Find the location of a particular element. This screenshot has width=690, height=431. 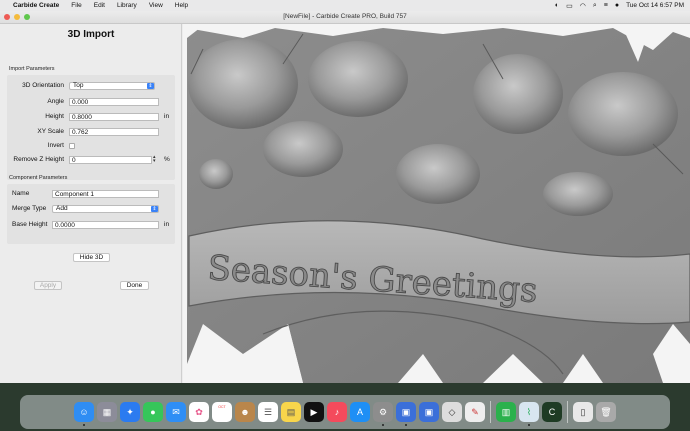

angle-input: 0.000 is located at coordinates (114, 102).